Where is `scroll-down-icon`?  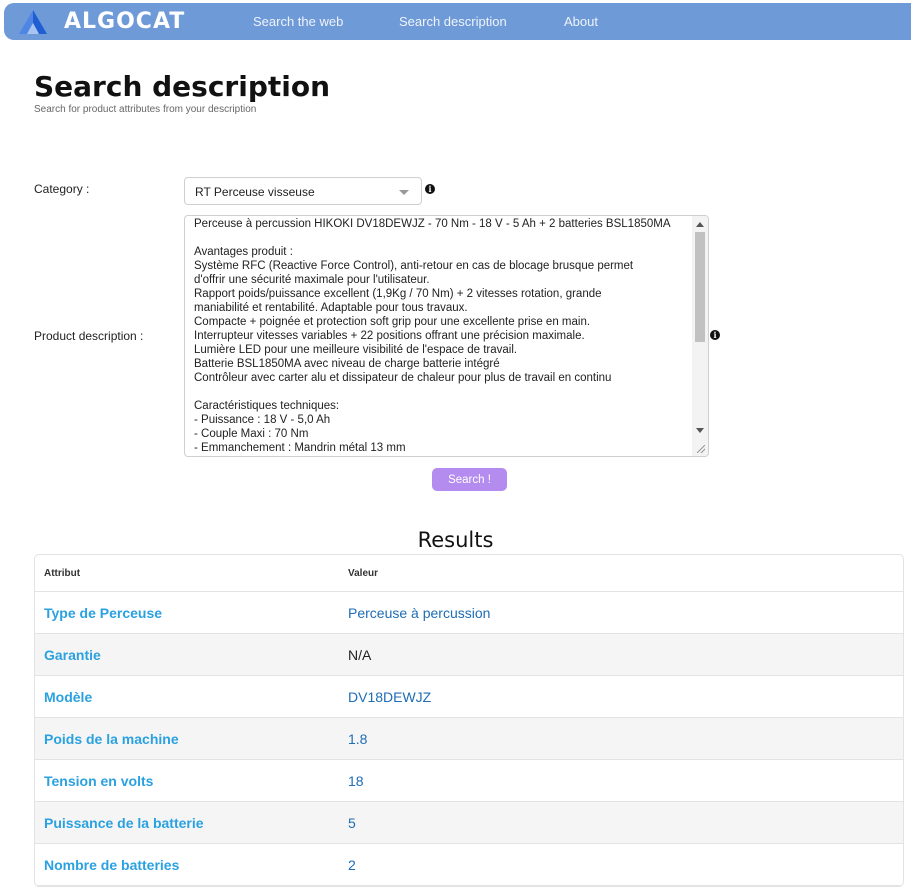
scroll-down-icon is located at coordinates (700, 430).